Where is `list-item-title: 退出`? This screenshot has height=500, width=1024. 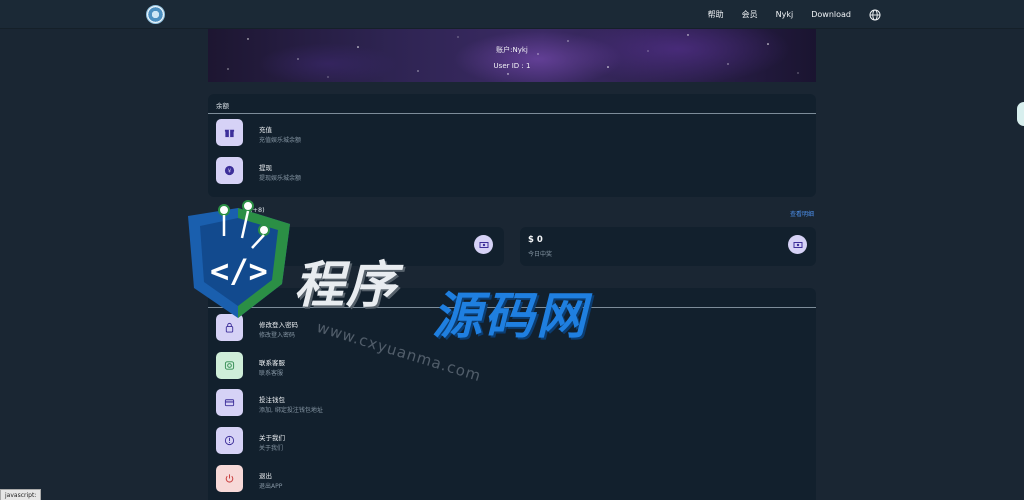 list-item-title: 退出 is located at coordinates (265, 476).